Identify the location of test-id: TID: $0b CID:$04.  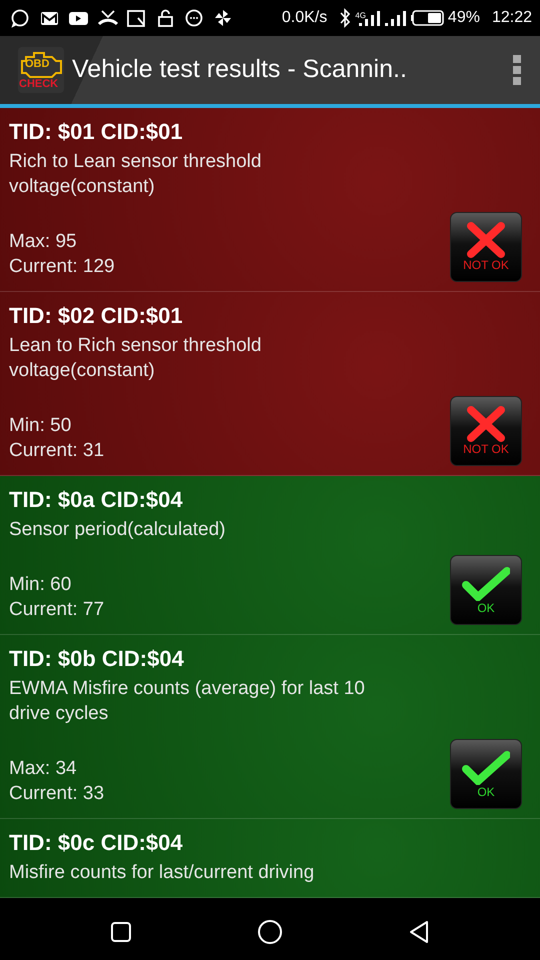
(97, 659).